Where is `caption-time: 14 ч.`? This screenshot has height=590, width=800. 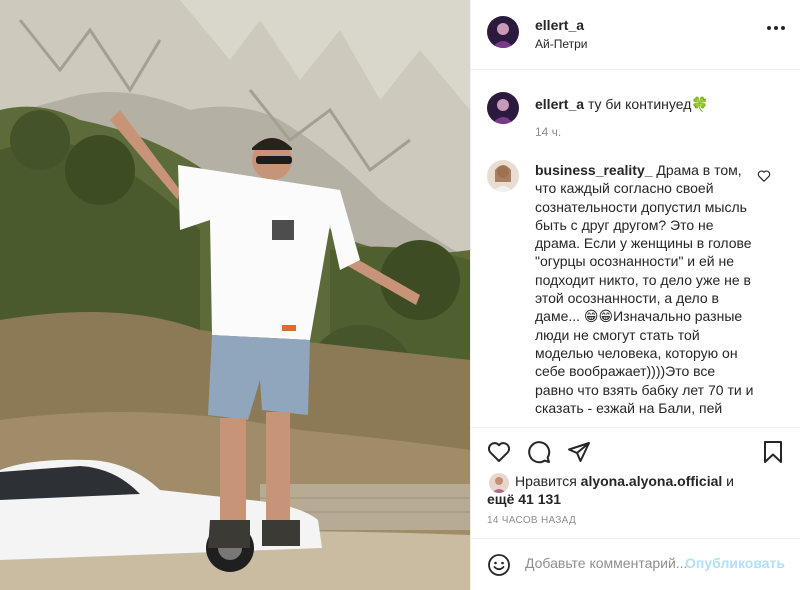 caption-time: 14 ч. is located at coordinates (548, 132).